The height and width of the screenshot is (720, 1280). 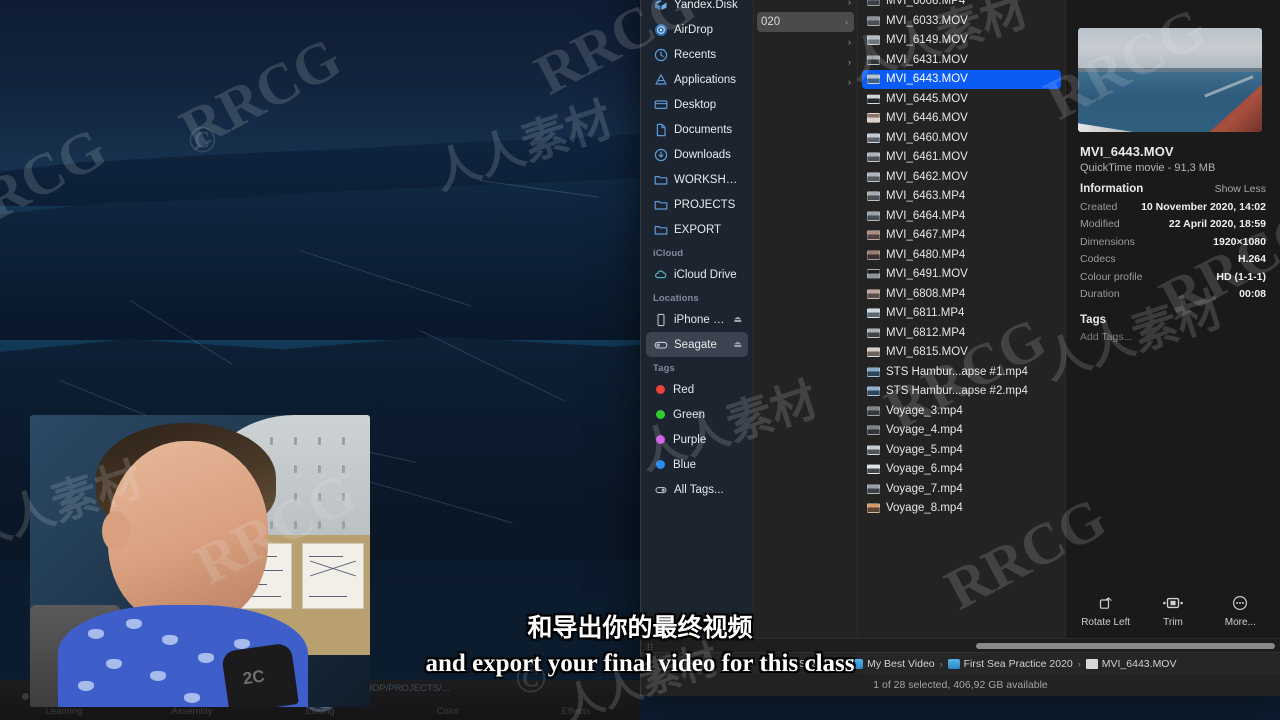 I want to click on file-row: MVI_6480.MP4, so click(x=961, y=255).